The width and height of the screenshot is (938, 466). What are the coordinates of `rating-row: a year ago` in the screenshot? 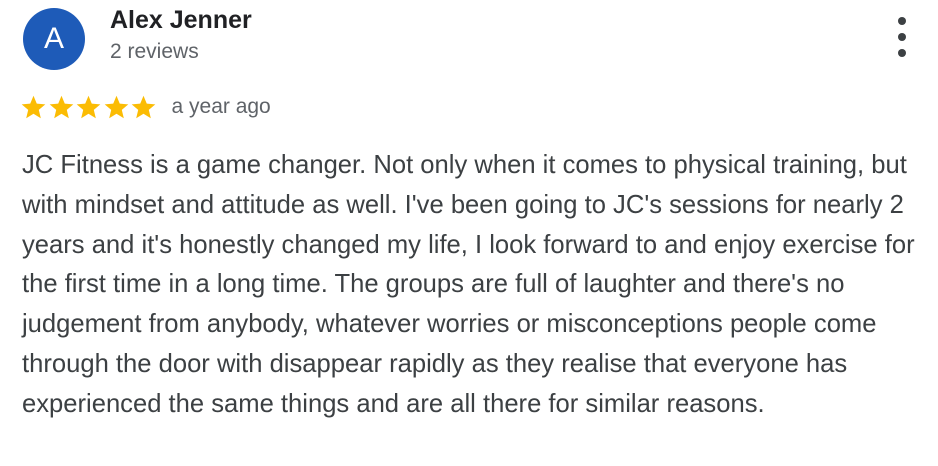 It's located at (145, 107).